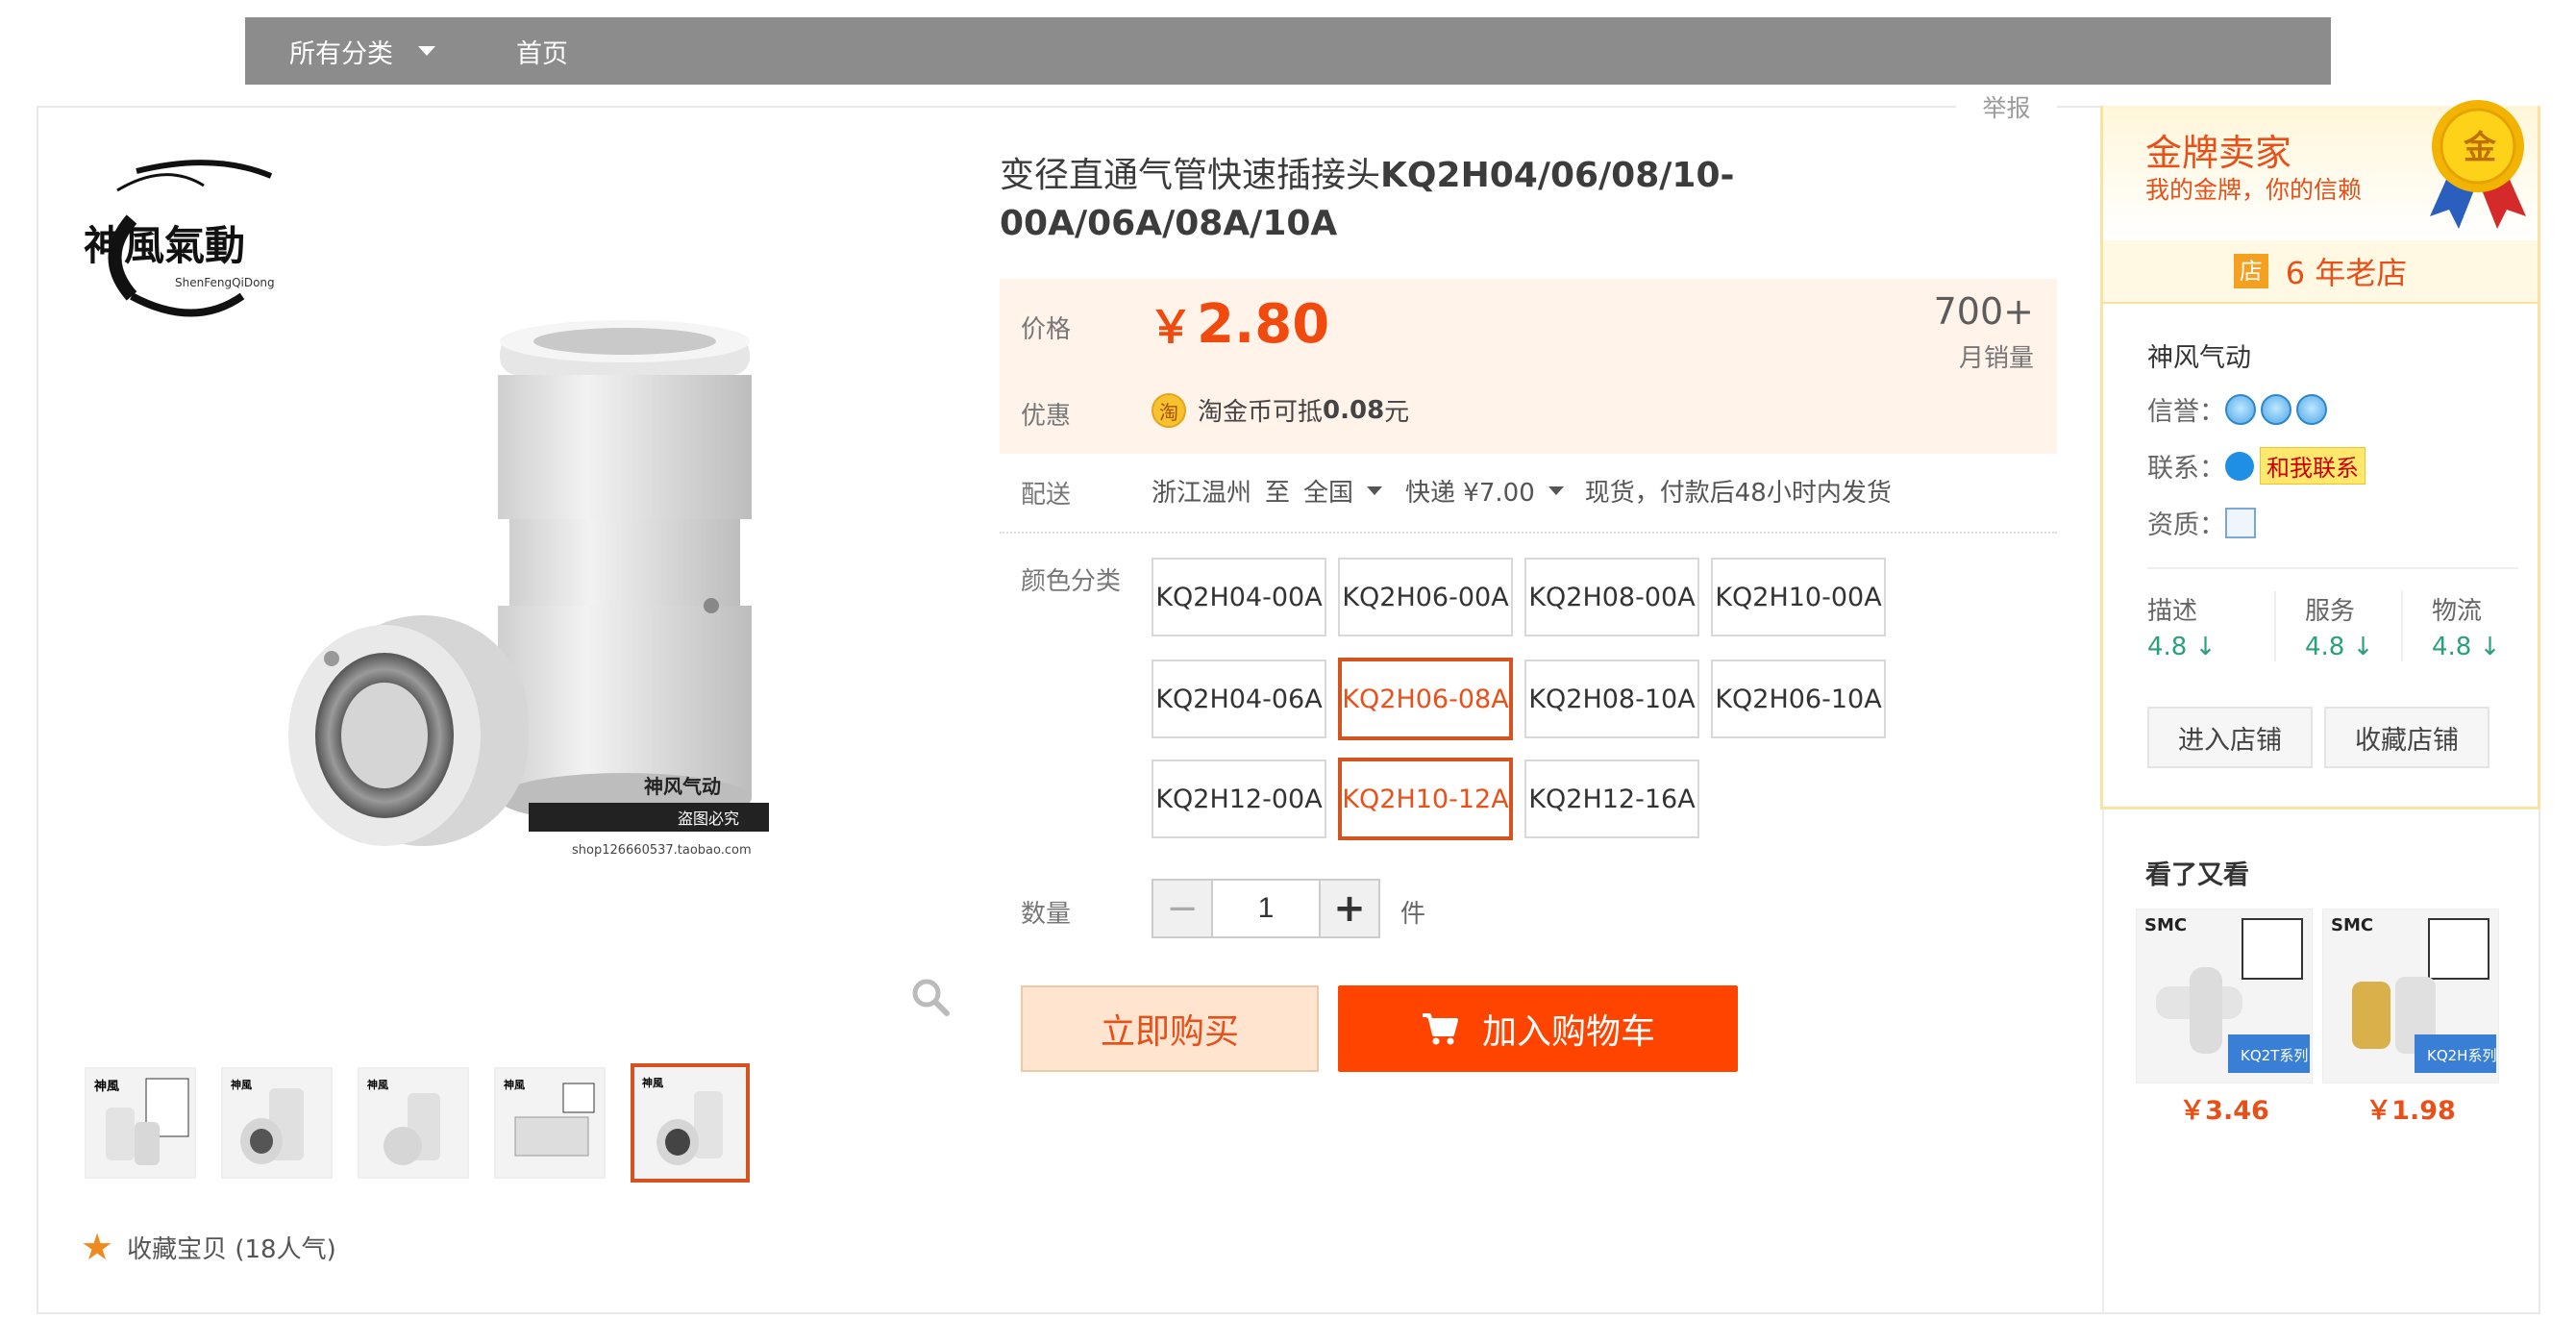  Describe the element at coordinates (691, 1123) in the screenshot. I see `thumbnail-5-selected: 神風` at that location.